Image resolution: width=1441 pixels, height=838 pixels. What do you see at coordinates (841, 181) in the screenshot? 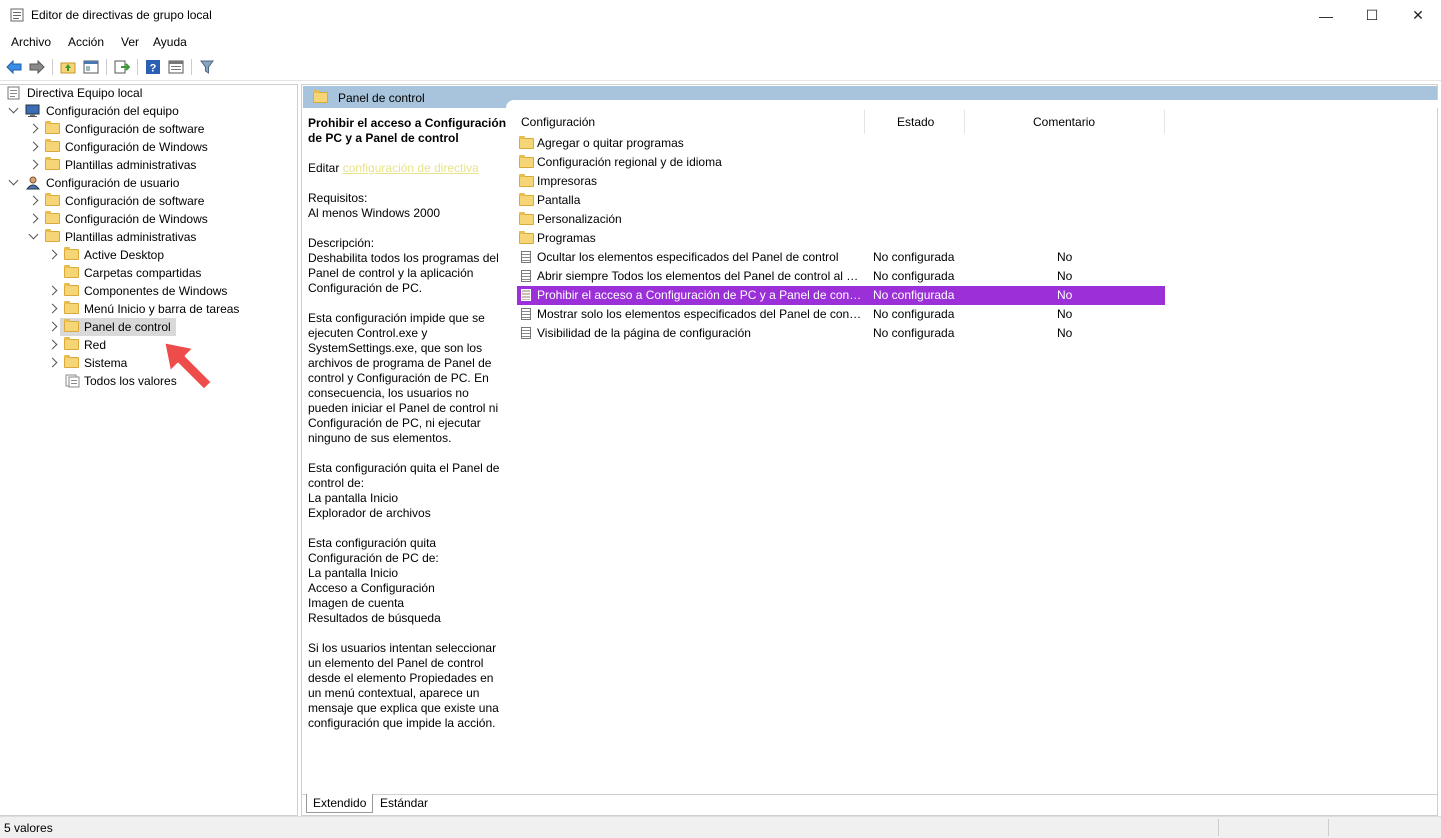
I see `list-item-folder: Impresoras` at bounding box center [841, 181].